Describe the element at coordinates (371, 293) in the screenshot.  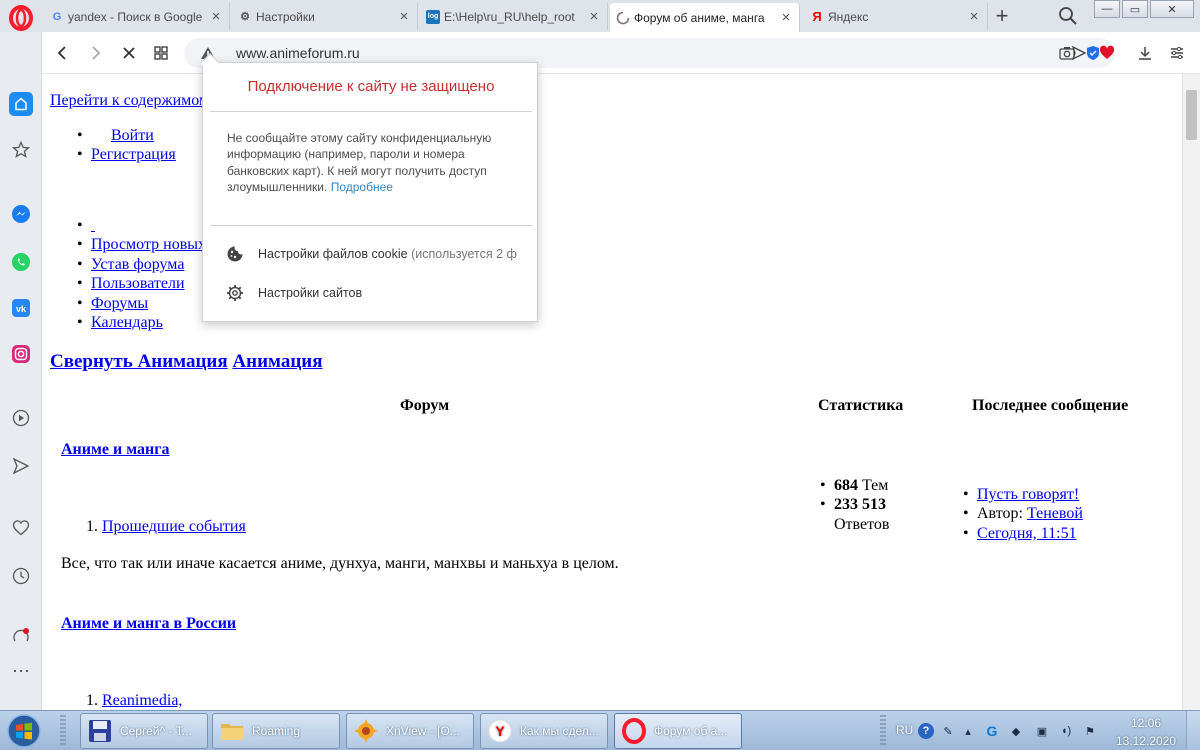
I see `site-settings-item: Настройки сайтов` at that location.